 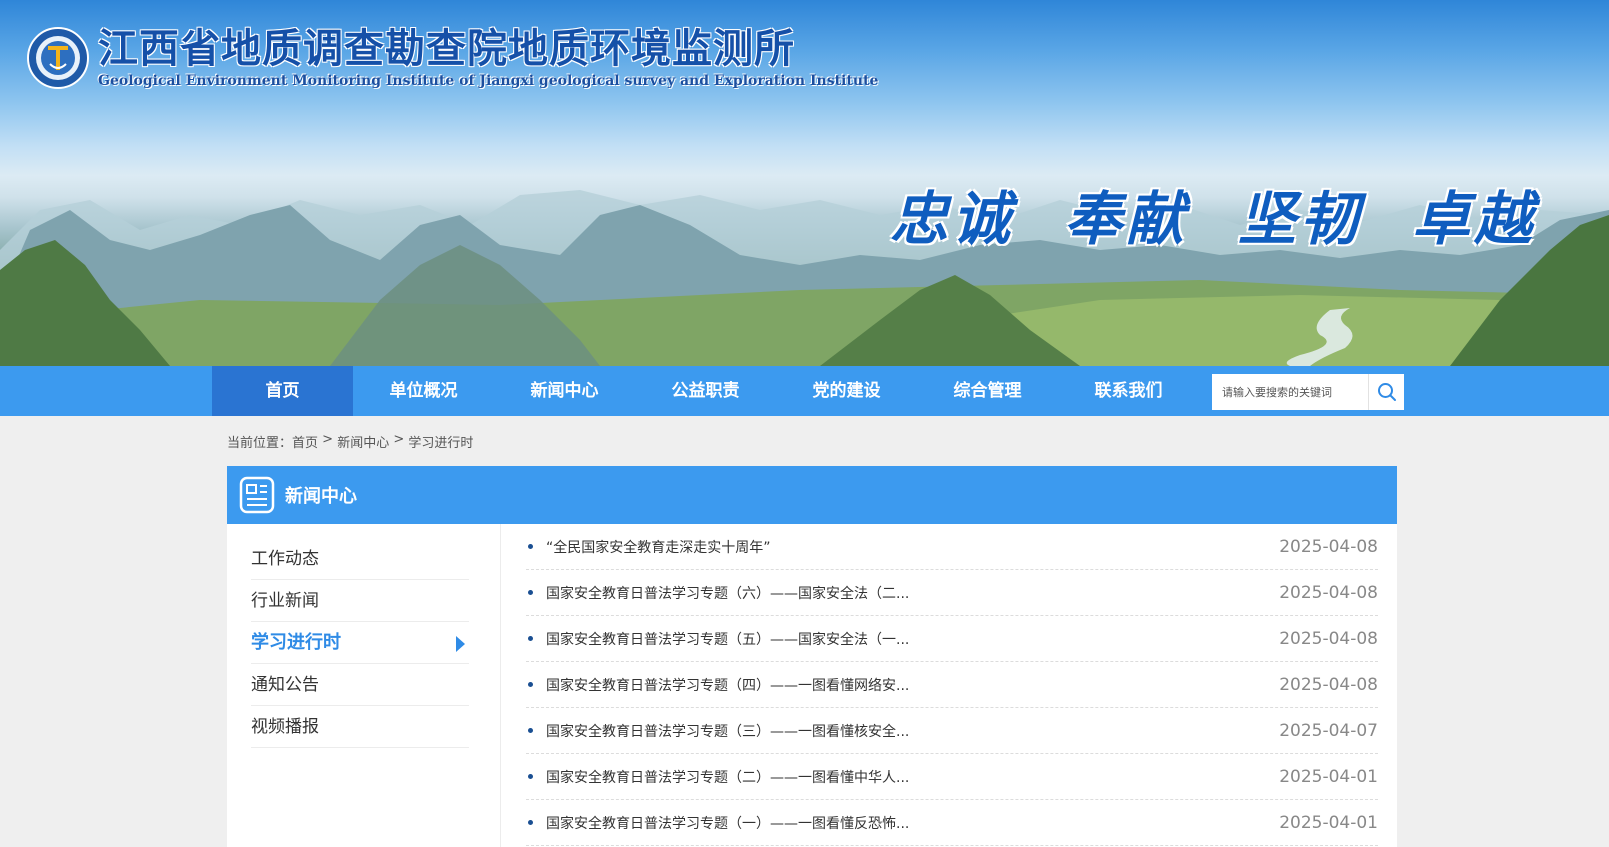 What do you see at coordinates (360, 727) in the screenshot?
I see `sidebar-item-video: 视频播报` at bounding box center [360, 727].